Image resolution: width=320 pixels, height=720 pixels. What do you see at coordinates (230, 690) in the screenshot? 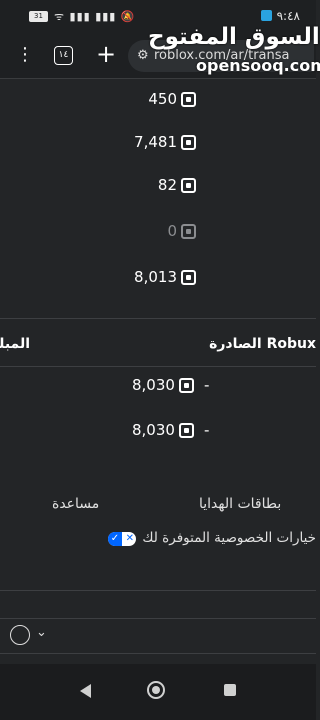
I see `recents-icon` at bounding box center [230, 690].